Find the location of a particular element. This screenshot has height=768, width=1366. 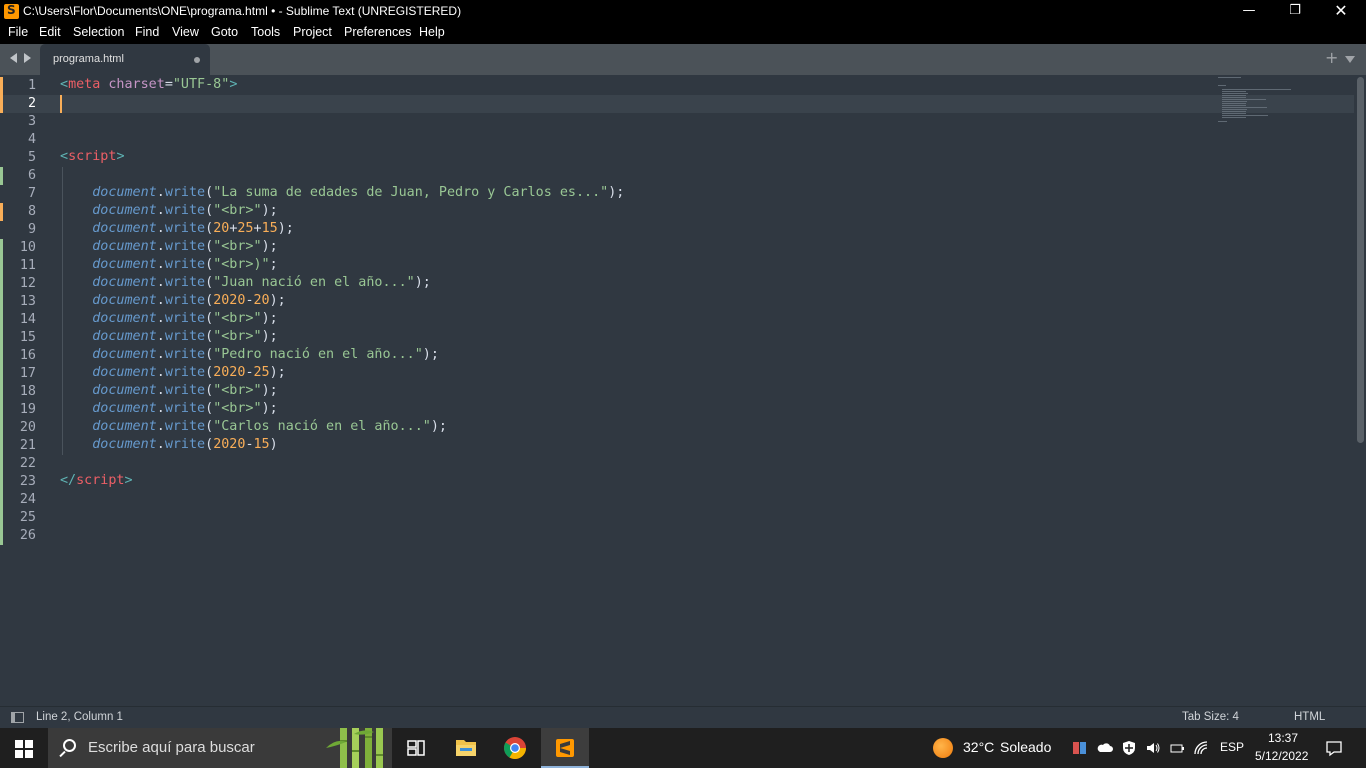

line-number: 25 is located at coordinates (18, 518).